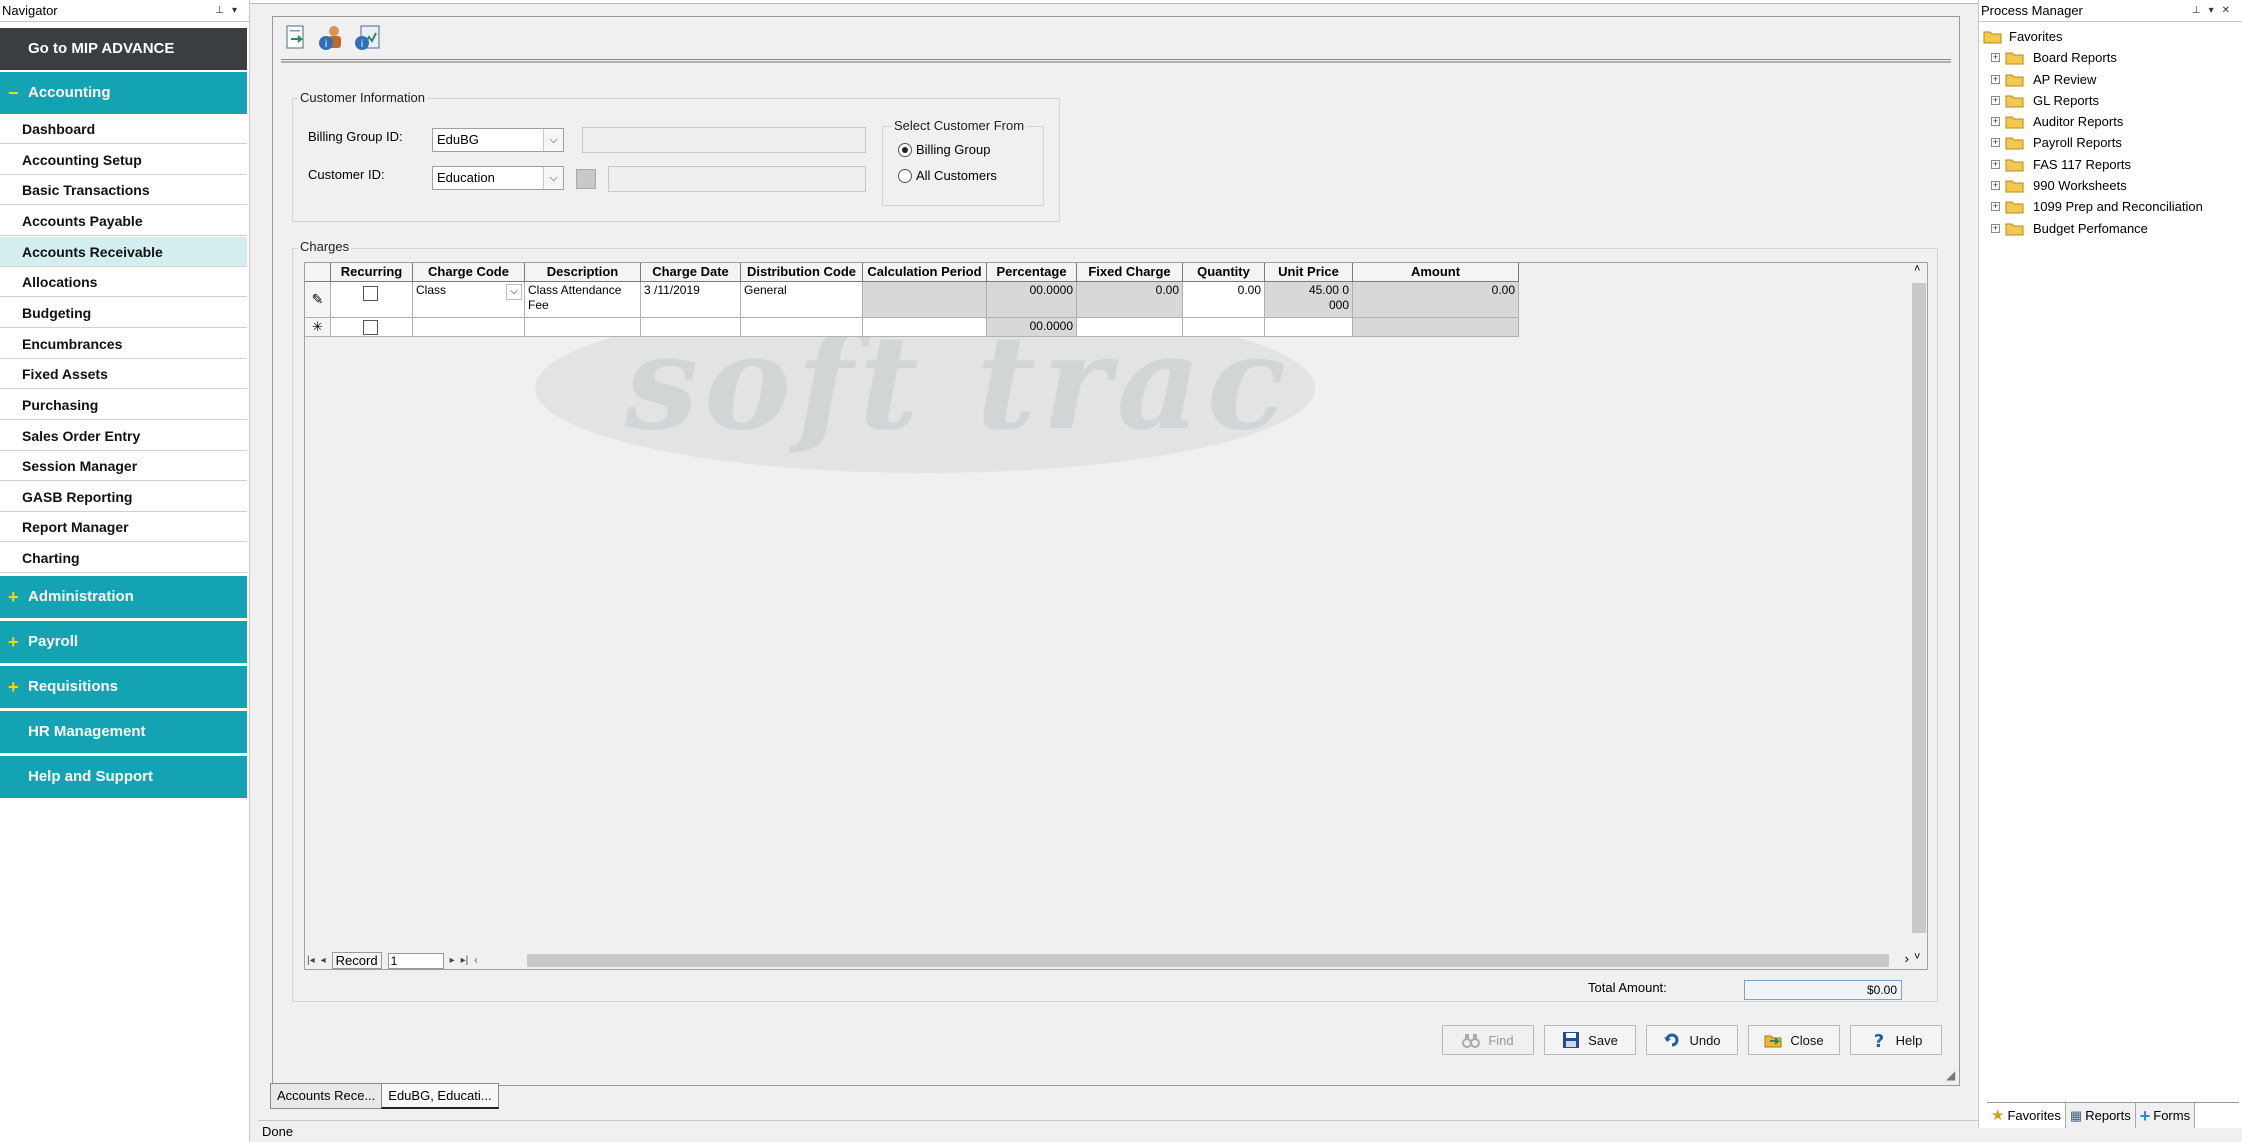 This screenshot has width=2242, height=1142. Describe the element at coordinates (2109, 79) in the screenshot. I see `tree-folder: + AP Review` at that location.